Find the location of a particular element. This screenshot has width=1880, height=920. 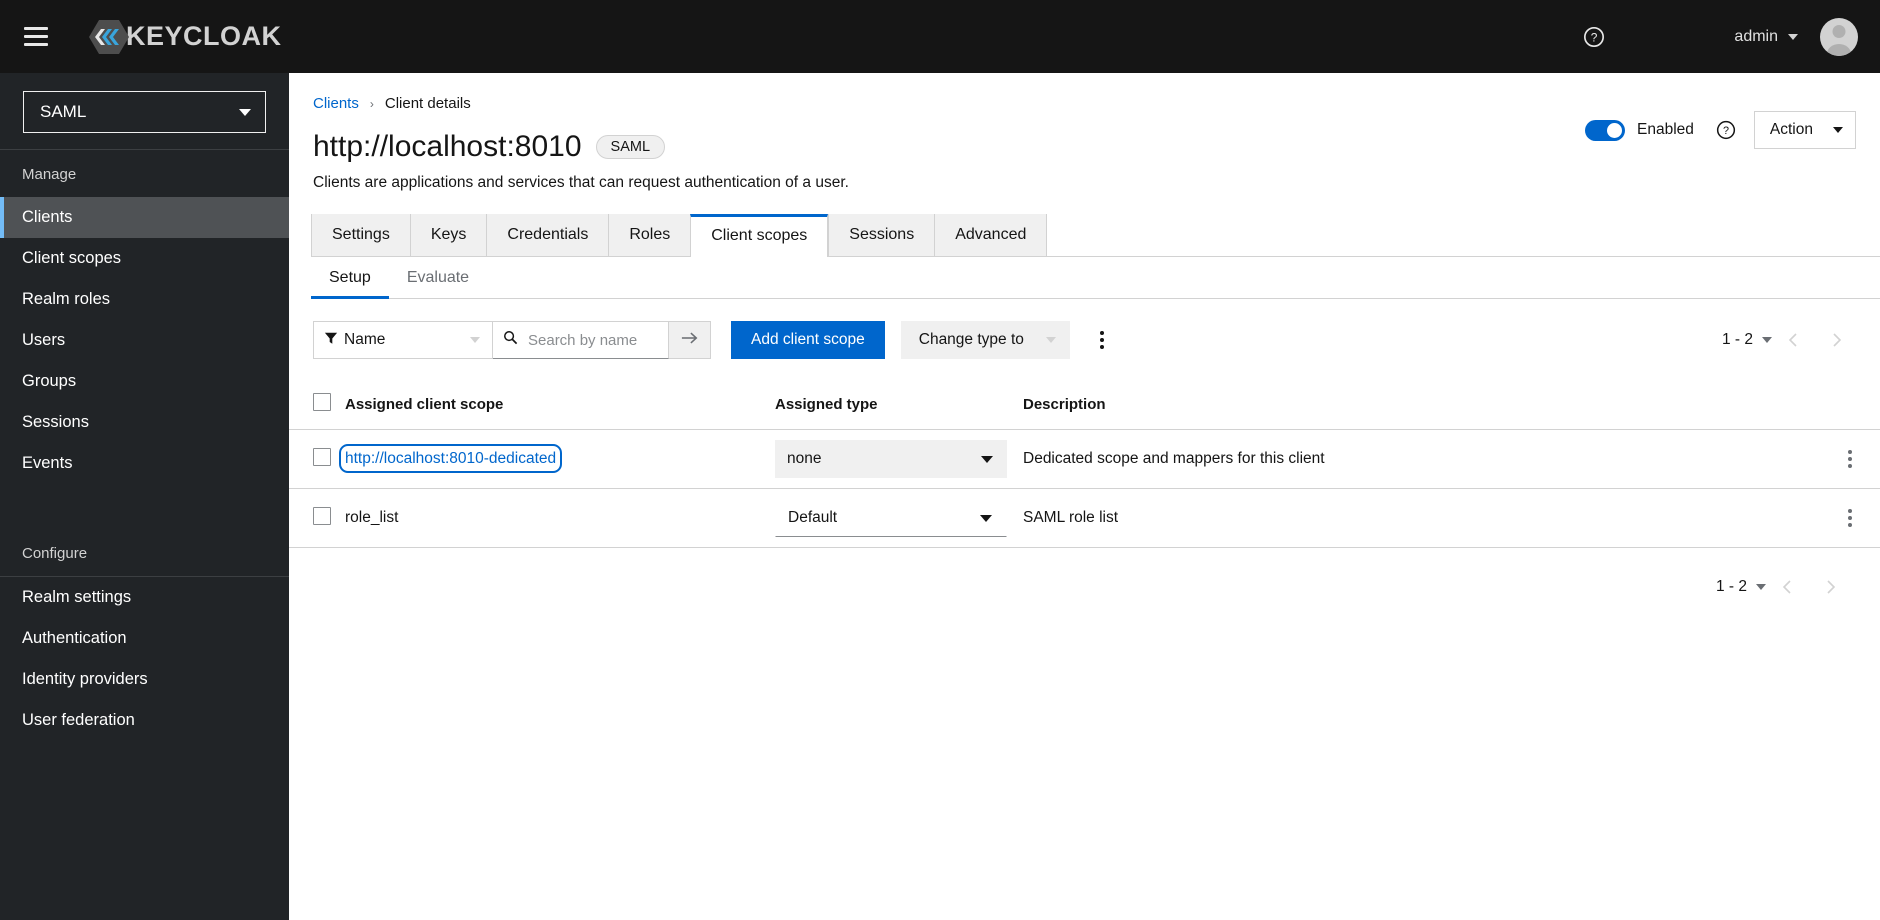

search-submit-button is located at coordinates (690, 340).